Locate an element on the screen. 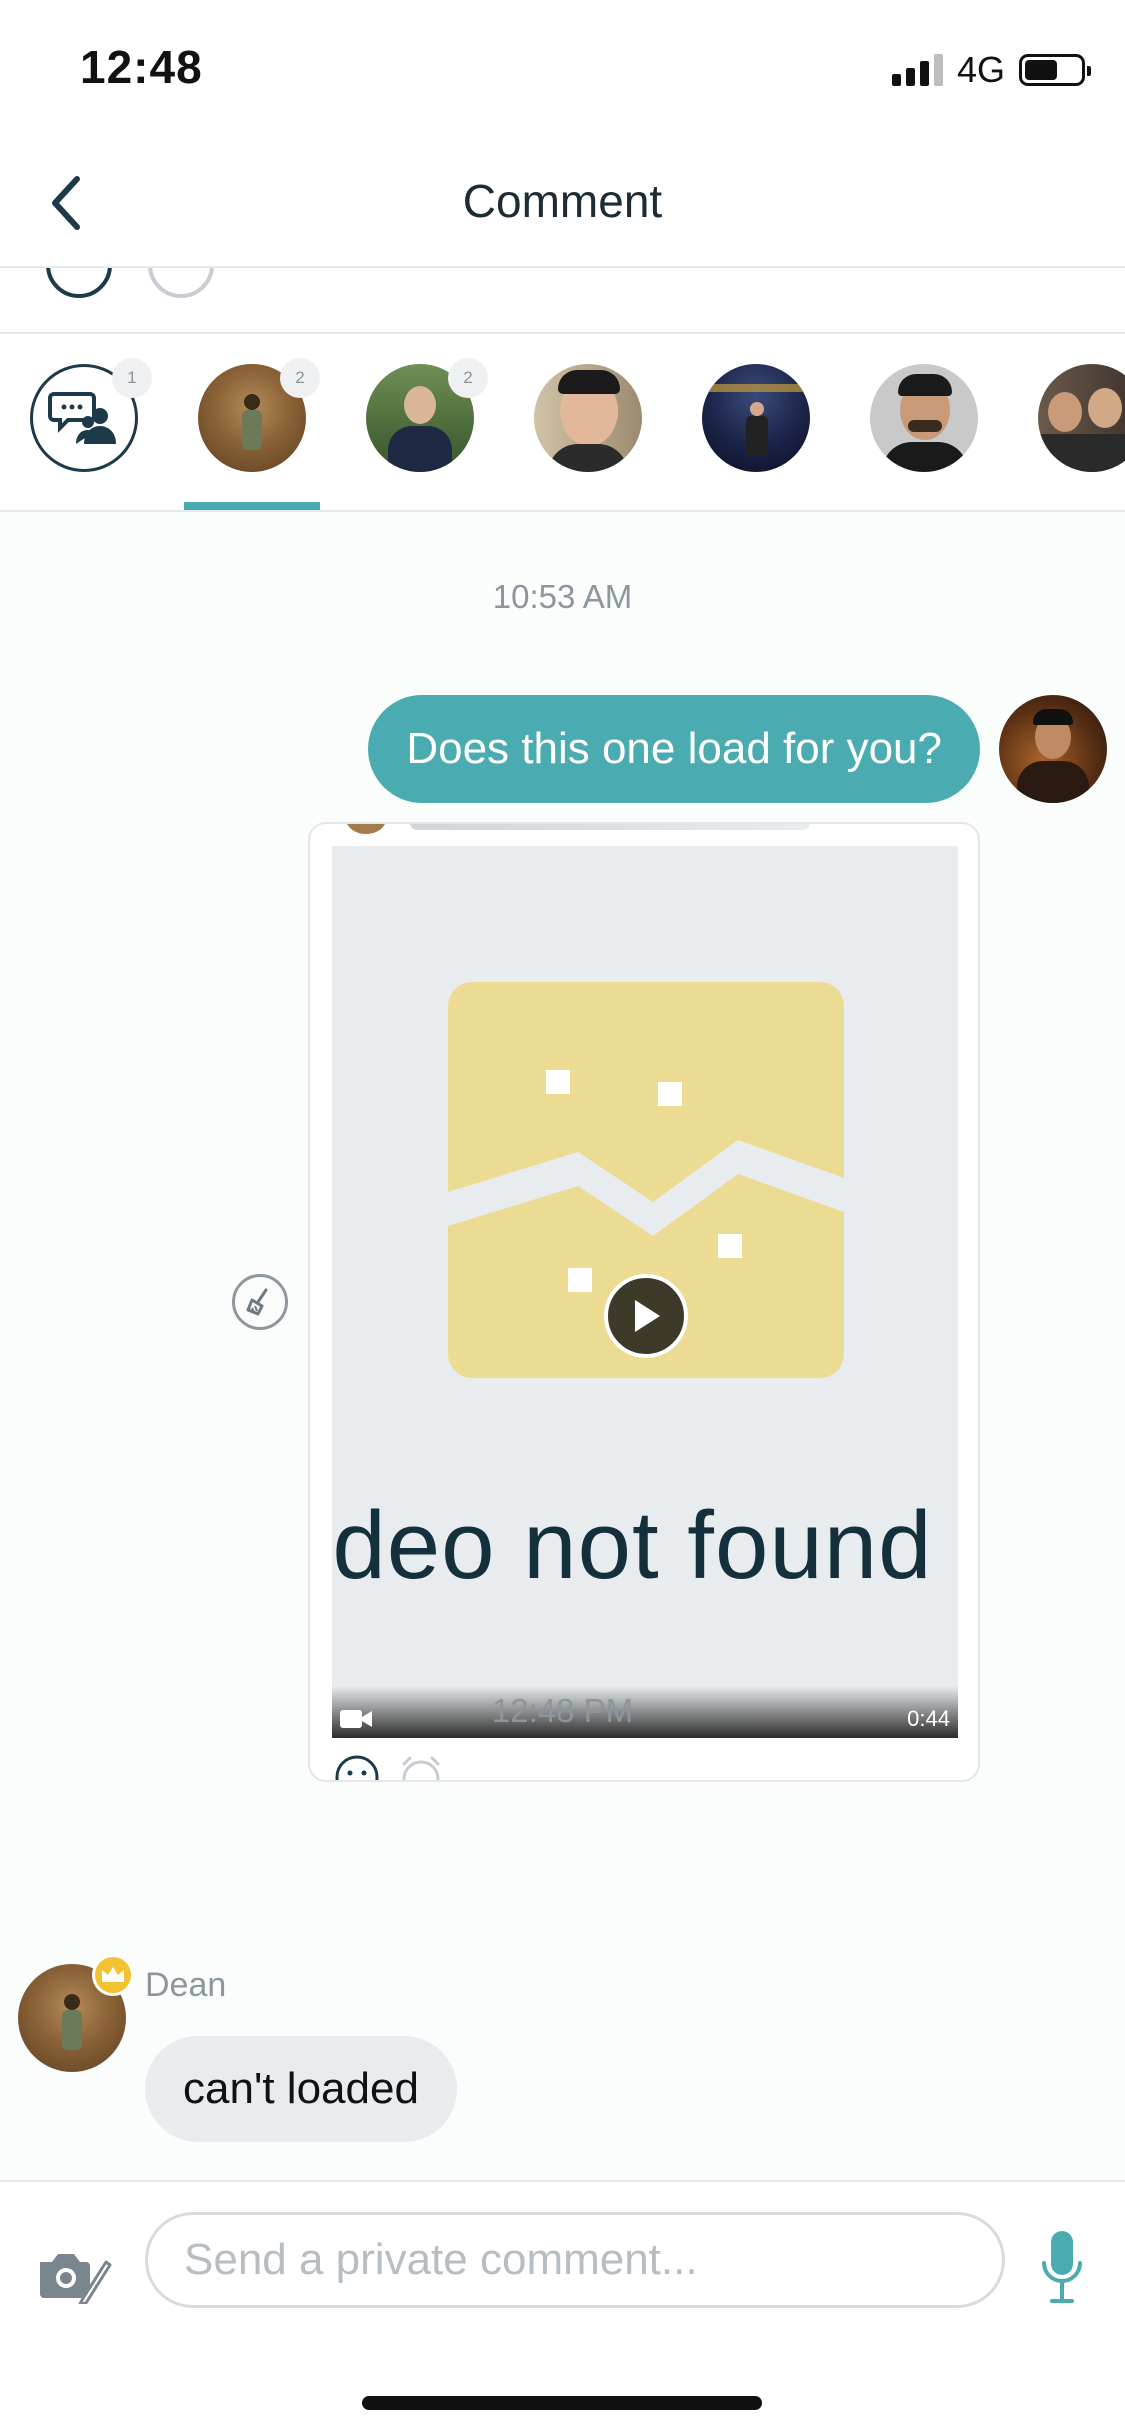 The width and height of the screenshot is (1125, 2436). camera-button is located at coordinates (74, 2276).